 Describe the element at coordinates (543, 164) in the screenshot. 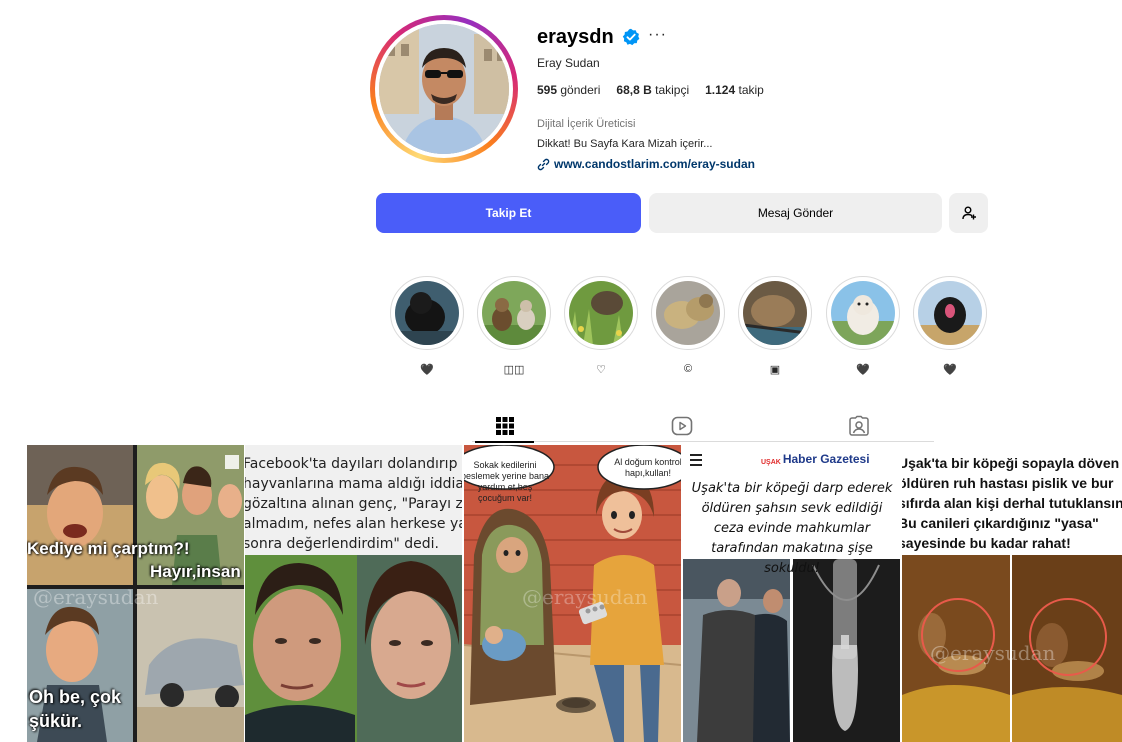

I see `link-icon` at that location.